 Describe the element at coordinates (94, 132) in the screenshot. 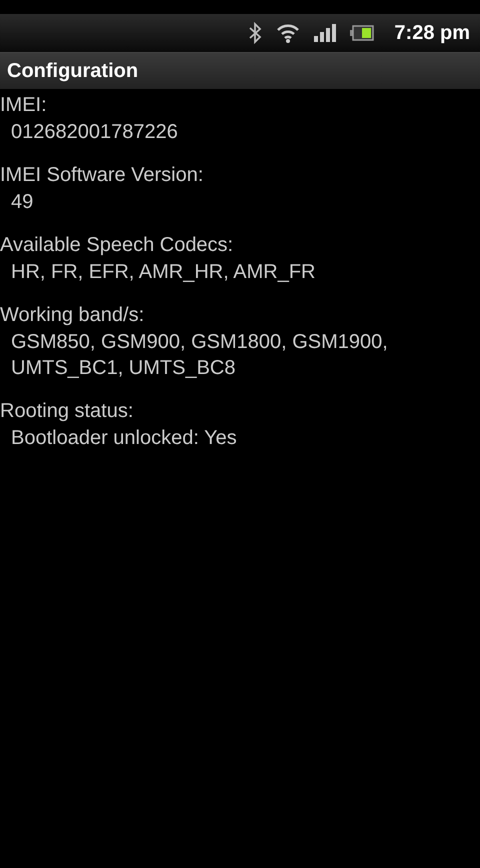

I see `field-value: 012682001787226` at that location.